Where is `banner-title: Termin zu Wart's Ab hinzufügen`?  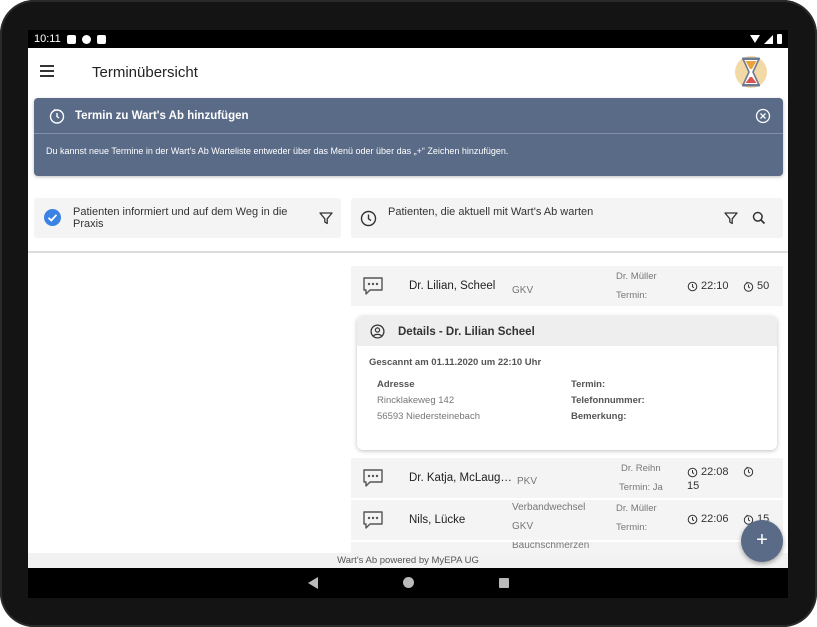 banner-title: Termin zu Wart's Ab hinzufügen is located at coordinates (162, 116).